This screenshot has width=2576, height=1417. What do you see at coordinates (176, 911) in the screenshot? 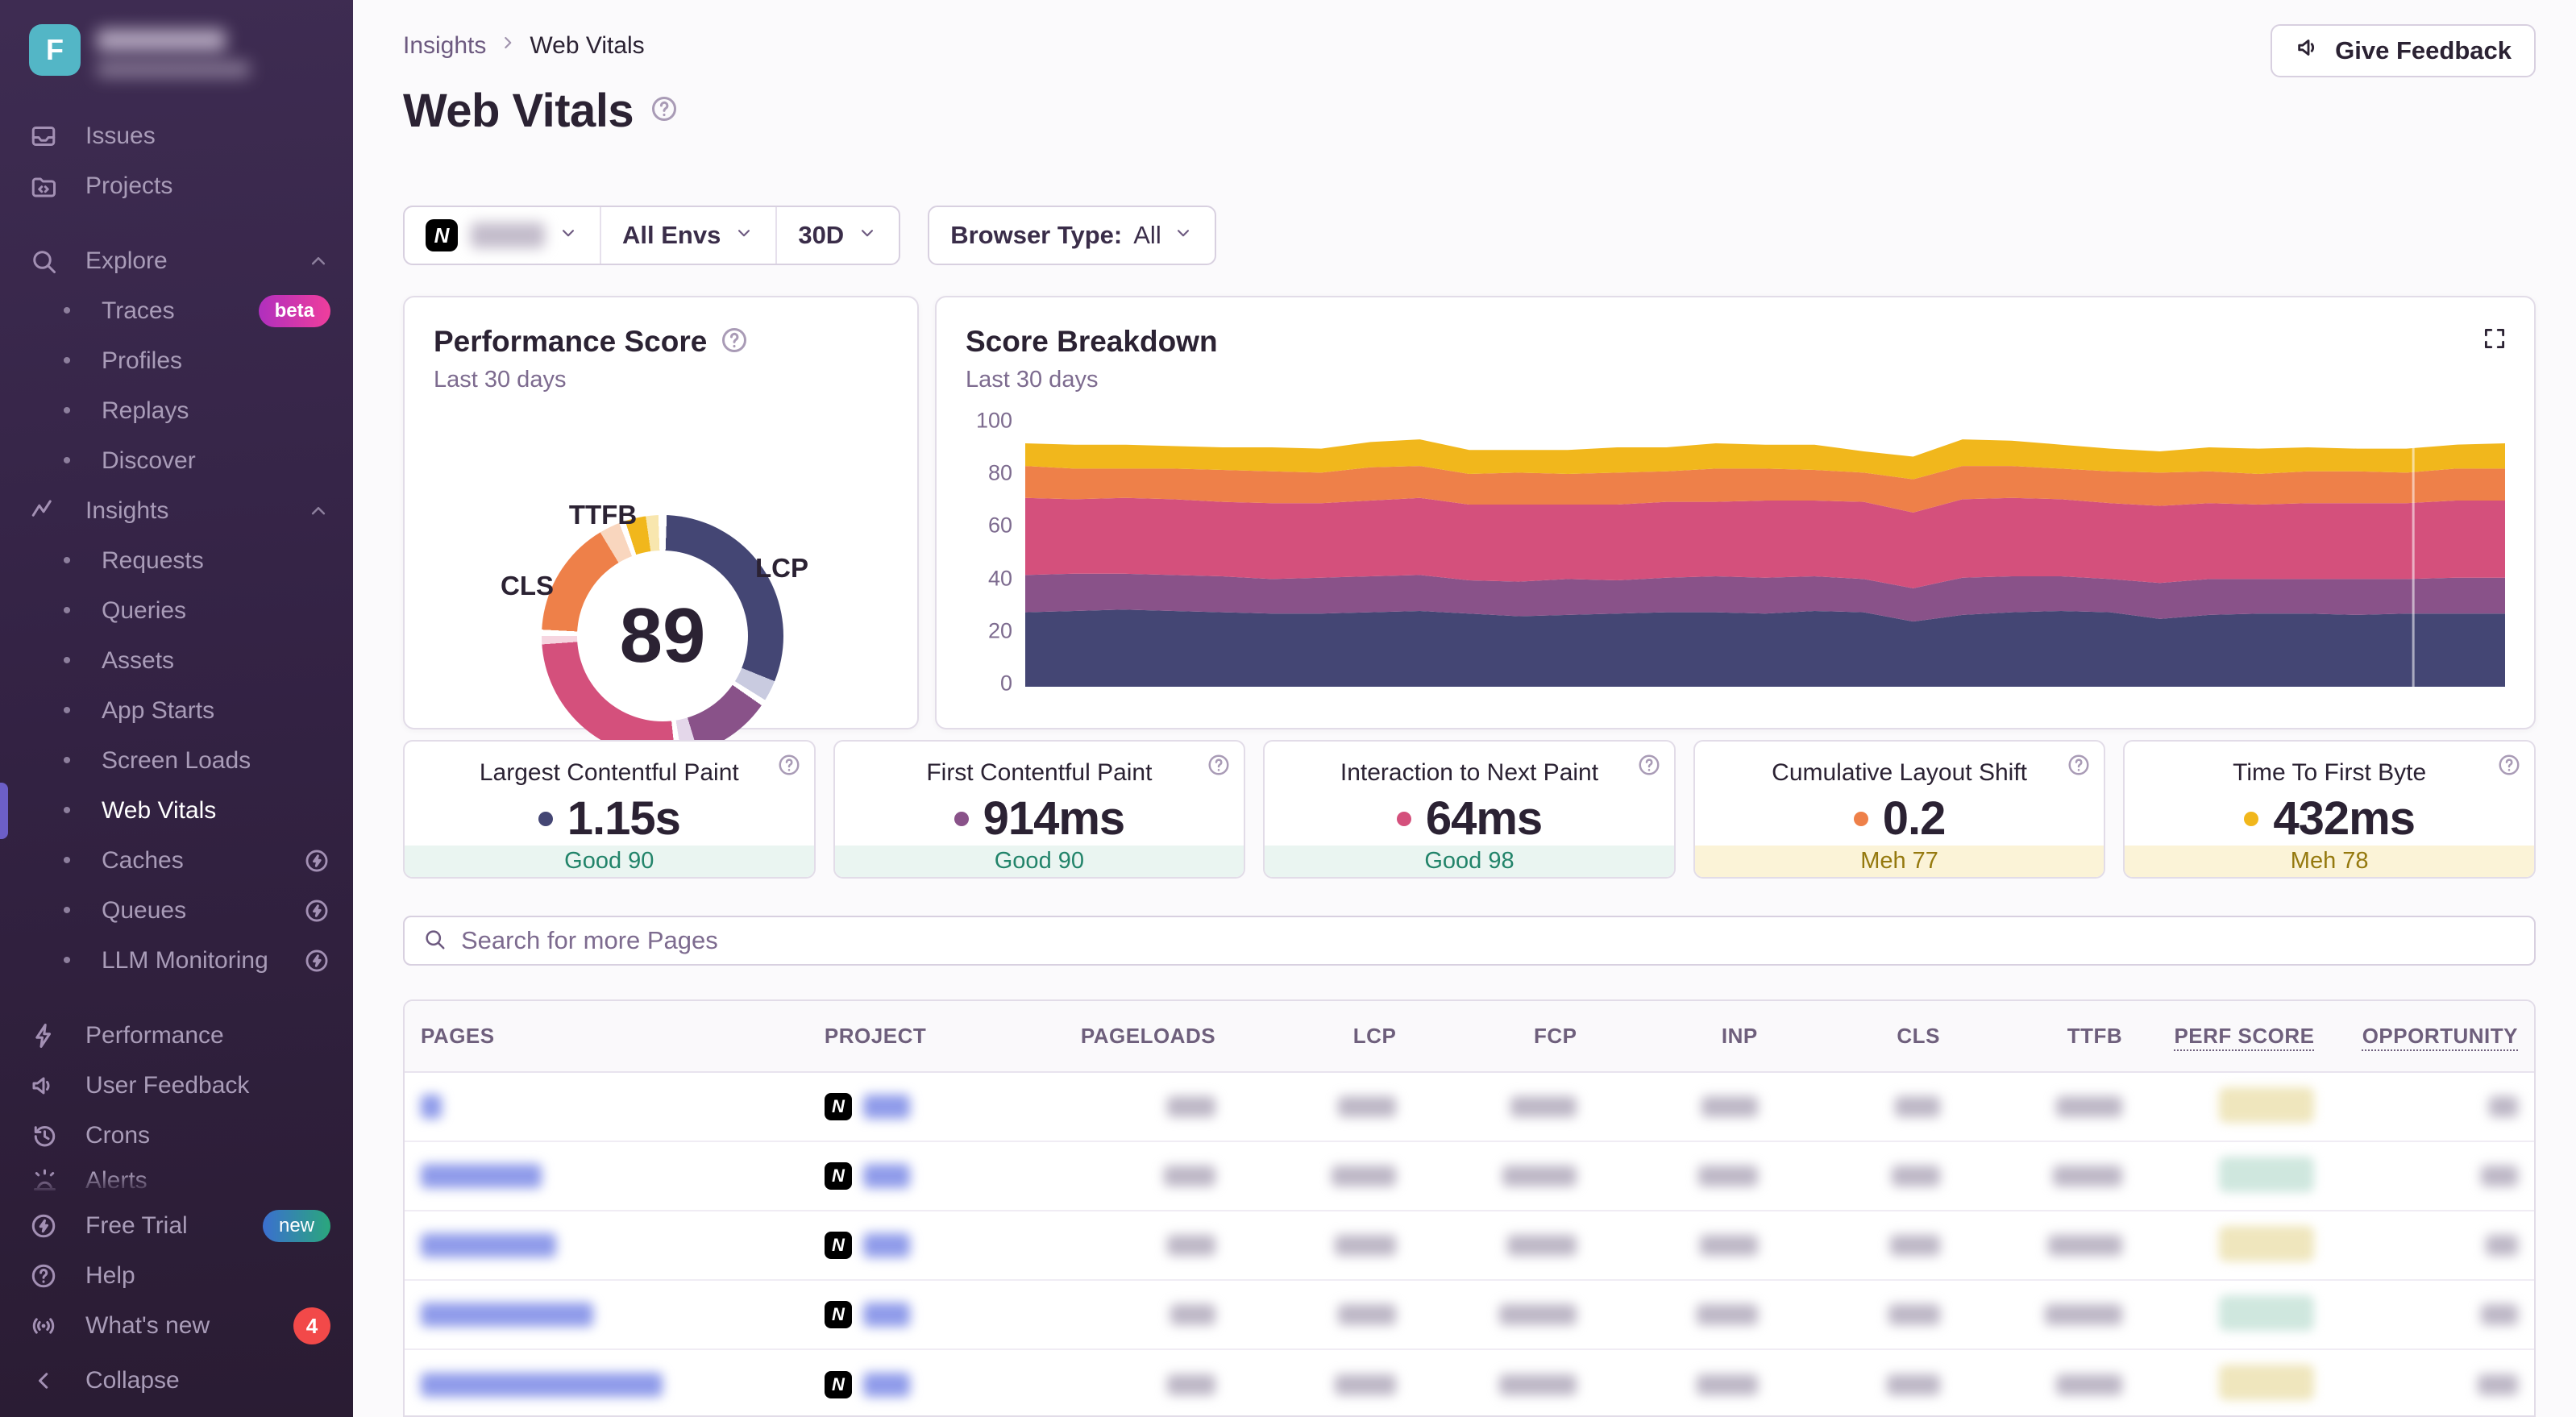
I see `sidebar-item-queues: • Queues` at bounding box center [176, 911].